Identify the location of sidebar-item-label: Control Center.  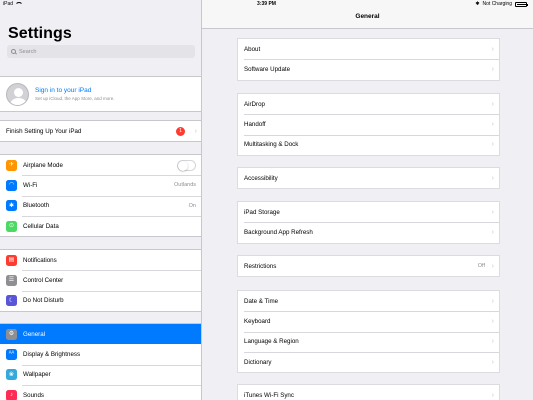
(43, 280).